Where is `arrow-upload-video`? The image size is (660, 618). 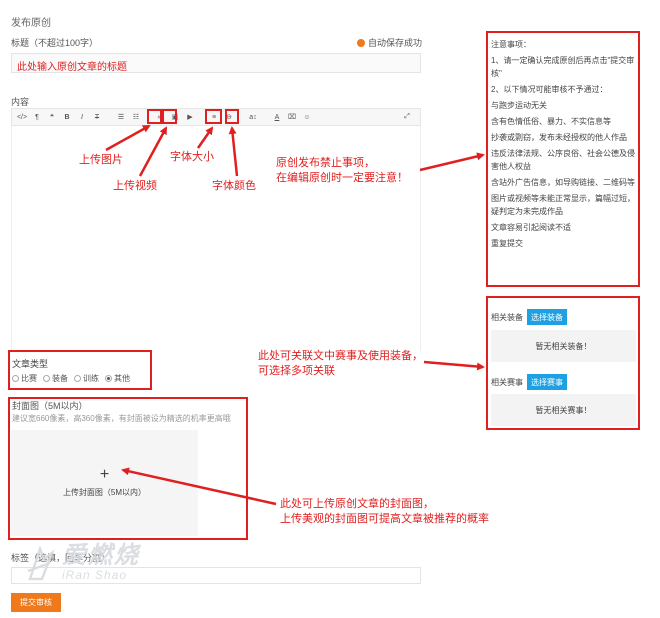 arrow-upload-video is located at coordinates (153, 151).